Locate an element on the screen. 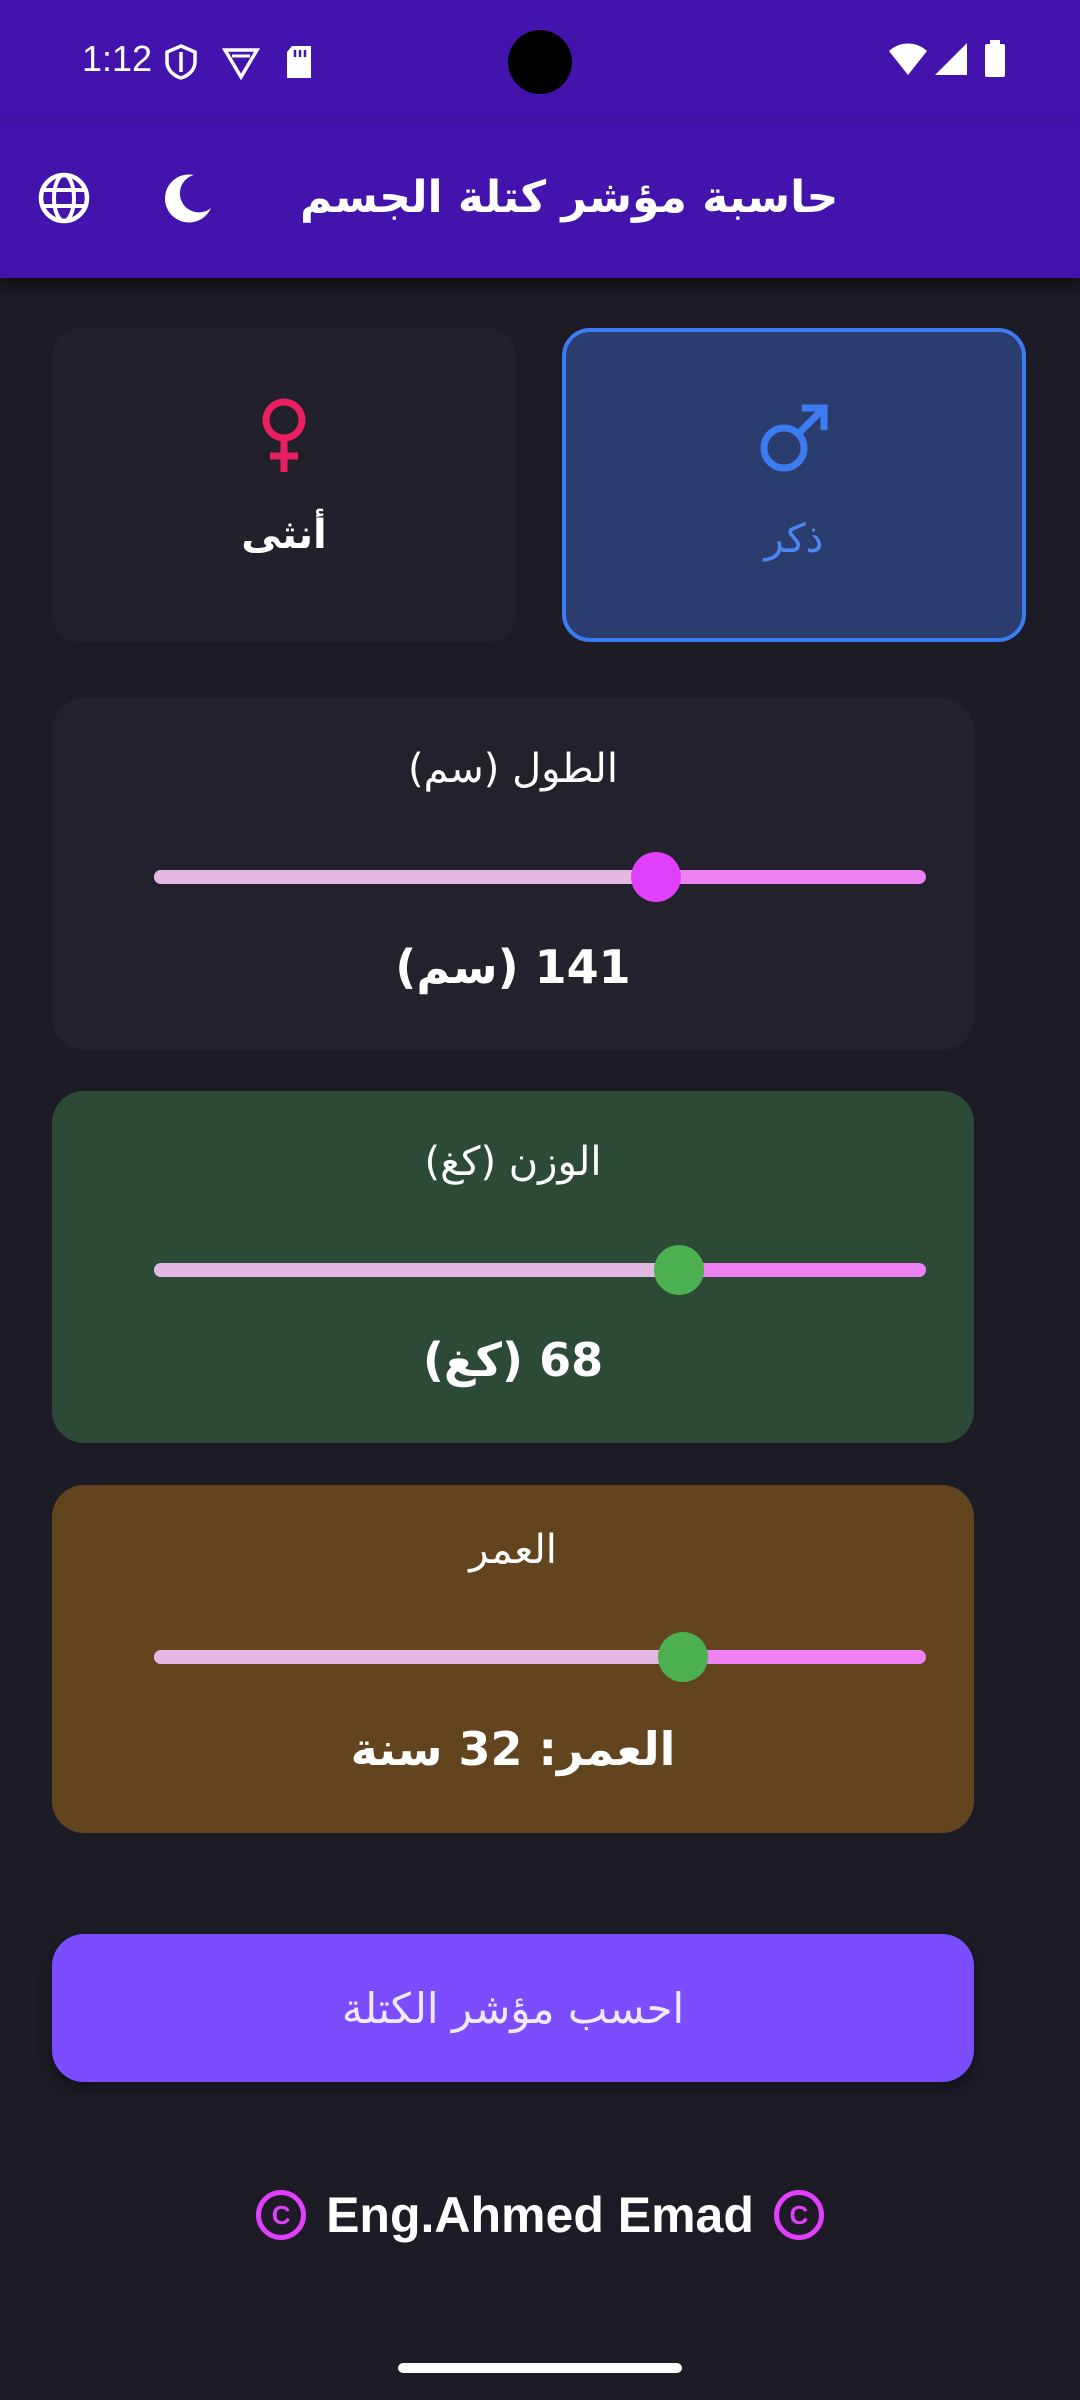  age-slider is located at coordinates (540, 1657).